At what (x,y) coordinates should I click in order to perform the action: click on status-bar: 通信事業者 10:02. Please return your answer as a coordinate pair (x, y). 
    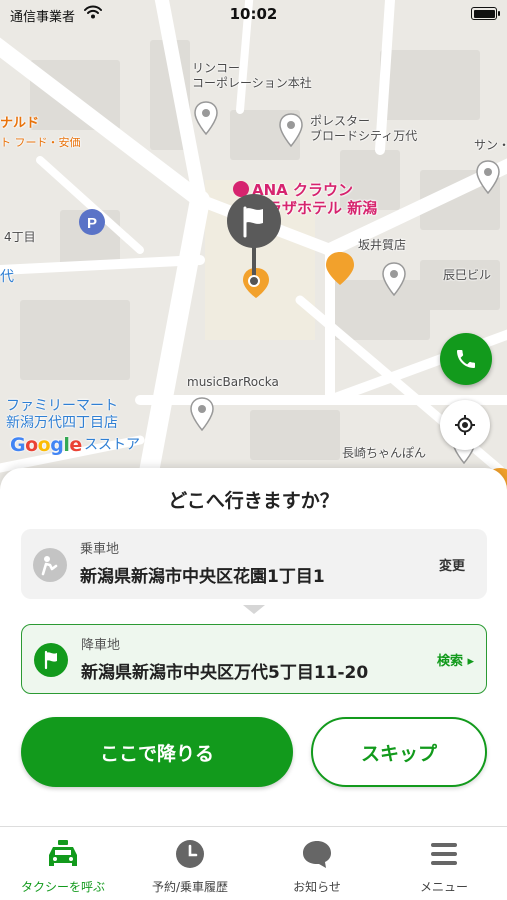
    Looking at the image, I should click on (253, 15).